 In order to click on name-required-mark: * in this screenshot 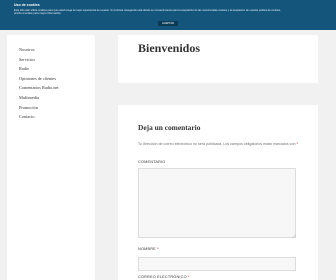, I will do `click(158, 249)`.